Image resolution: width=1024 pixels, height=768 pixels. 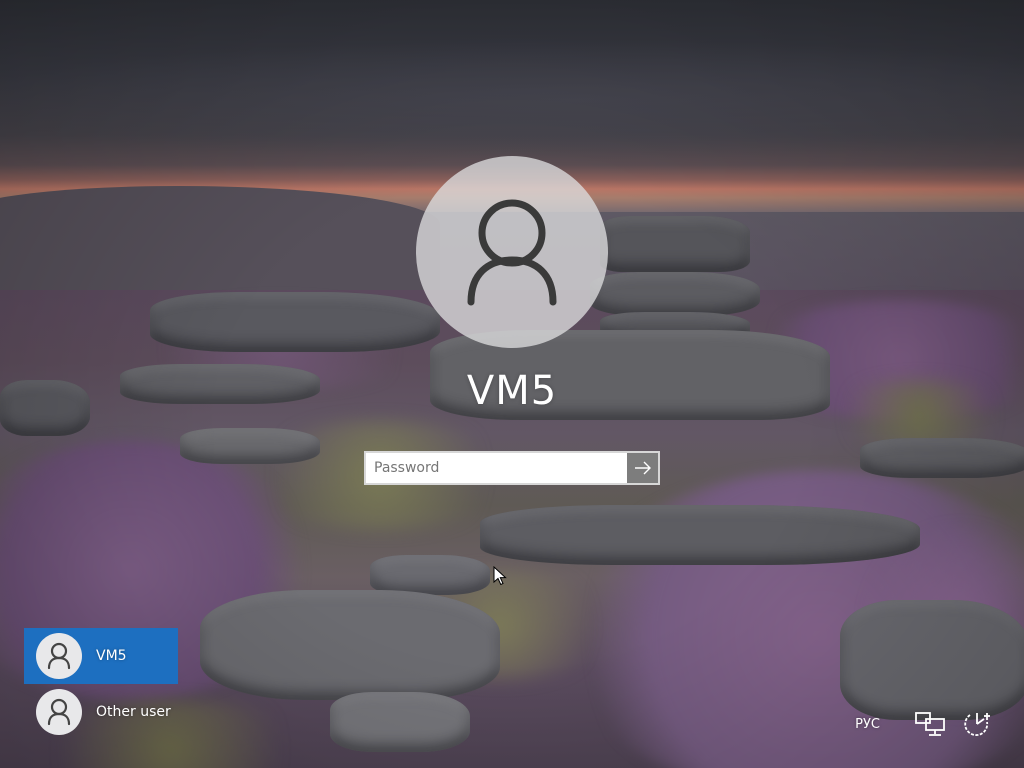 What do you see at coordinates (495, 468) in the screenshot?
I see `password-input` at bounding box center [495, 468].